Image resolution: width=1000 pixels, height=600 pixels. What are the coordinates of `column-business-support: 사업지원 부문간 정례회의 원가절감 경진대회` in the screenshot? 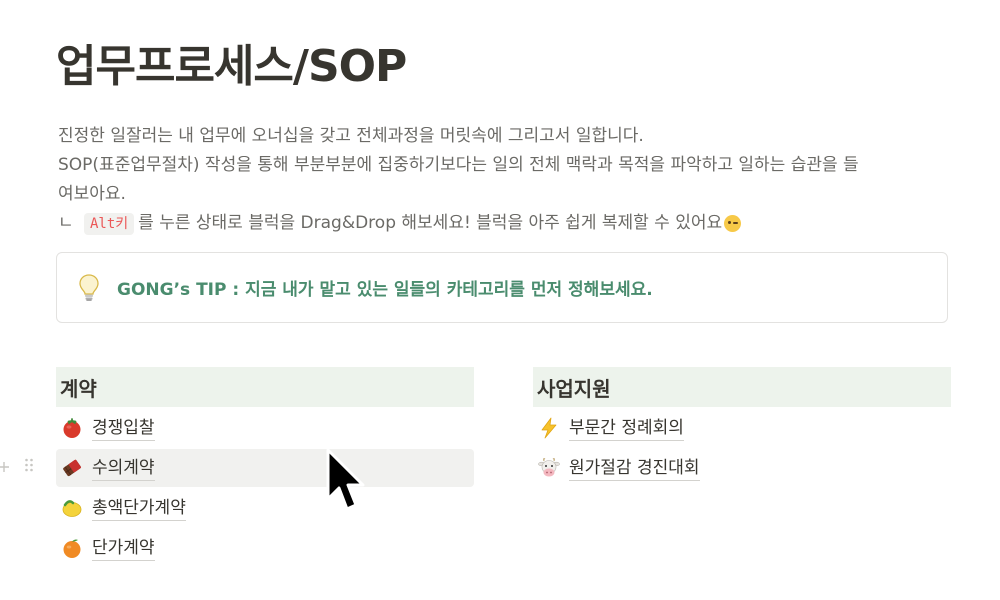 It's located at (742, 427).